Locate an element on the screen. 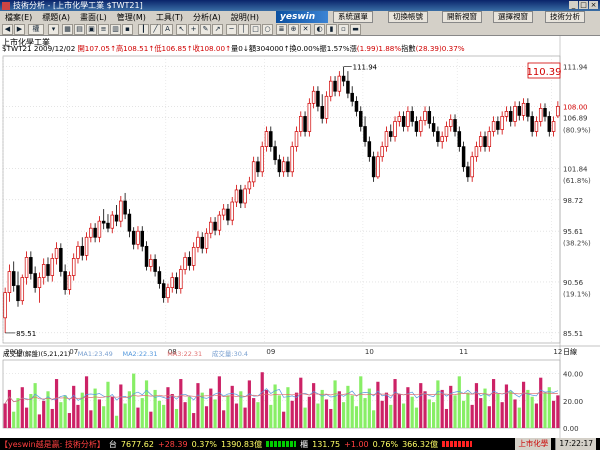  info-segment: 漲 is located at coordinates (353, 48).